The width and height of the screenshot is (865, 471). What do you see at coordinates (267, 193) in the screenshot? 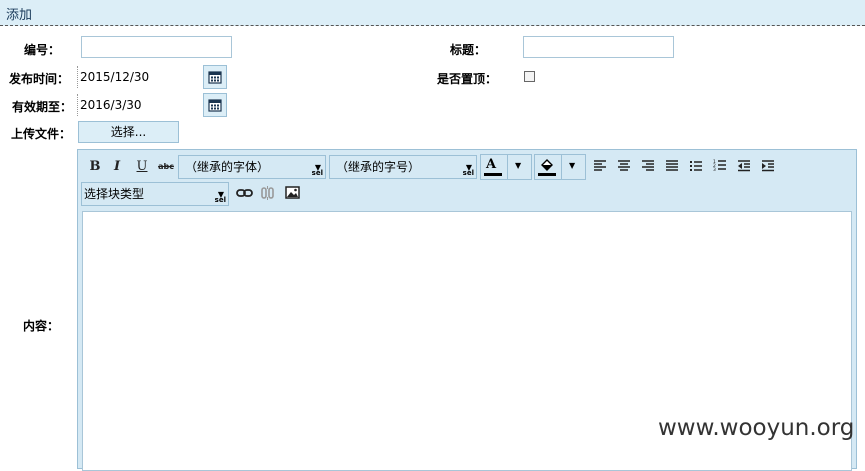
I see `unlink-icon` at bounding box center [267, 193].